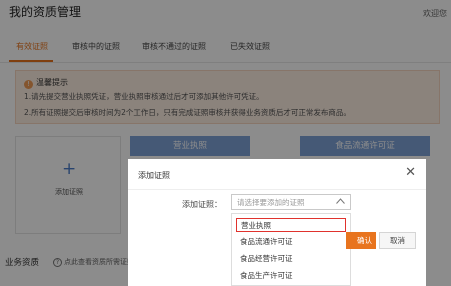 Image resolution: width=451 pixels, height=286 pixels. Describe the element at coordinates (291, 249) in the screenshot. I see `certificate-options-list: 营业执照 食品流通许可证 食品经营许可证 食品生产许可证` at that location.